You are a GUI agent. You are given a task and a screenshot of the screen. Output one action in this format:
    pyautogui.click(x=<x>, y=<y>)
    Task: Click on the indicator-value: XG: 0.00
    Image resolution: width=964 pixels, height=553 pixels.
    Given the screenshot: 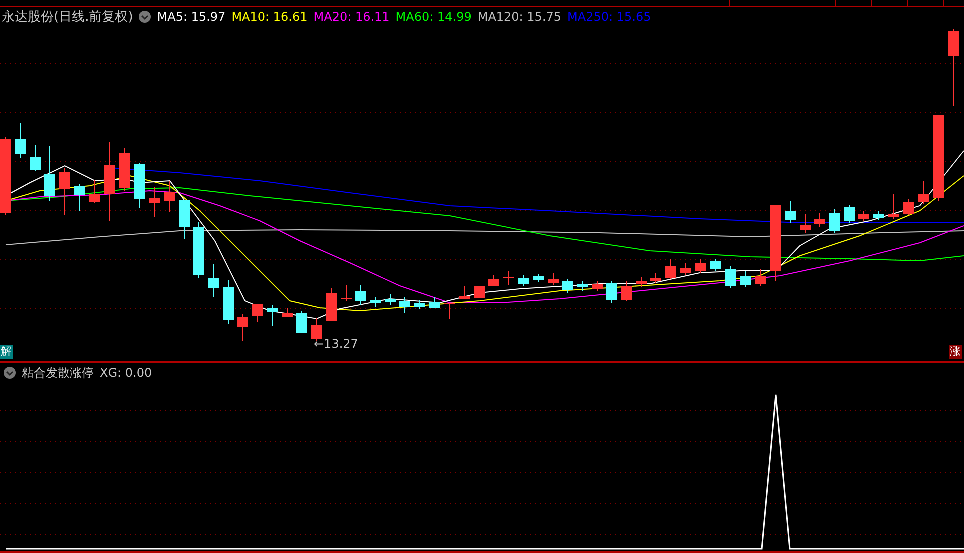 What is the action you would take?
    pyautogui.click(x=126, y=373)
    